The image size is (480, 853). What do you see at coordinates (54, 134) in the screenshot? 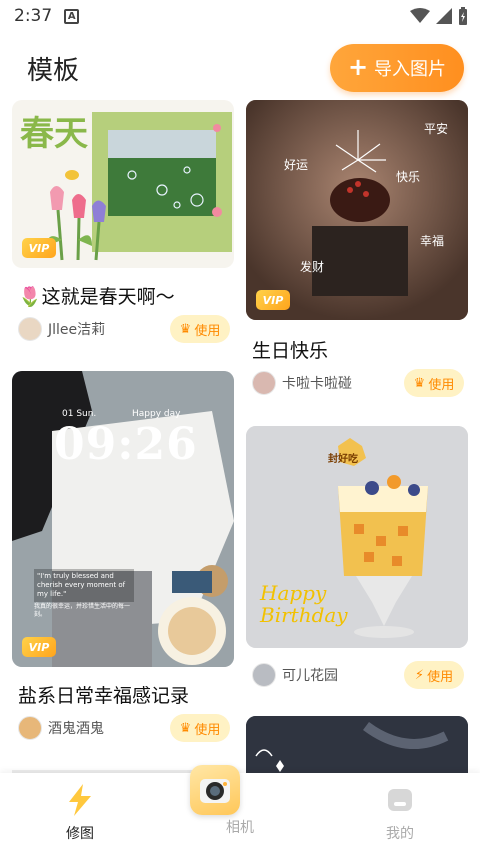
I see `image-caption: 春天` at bounding box center [54, 134].